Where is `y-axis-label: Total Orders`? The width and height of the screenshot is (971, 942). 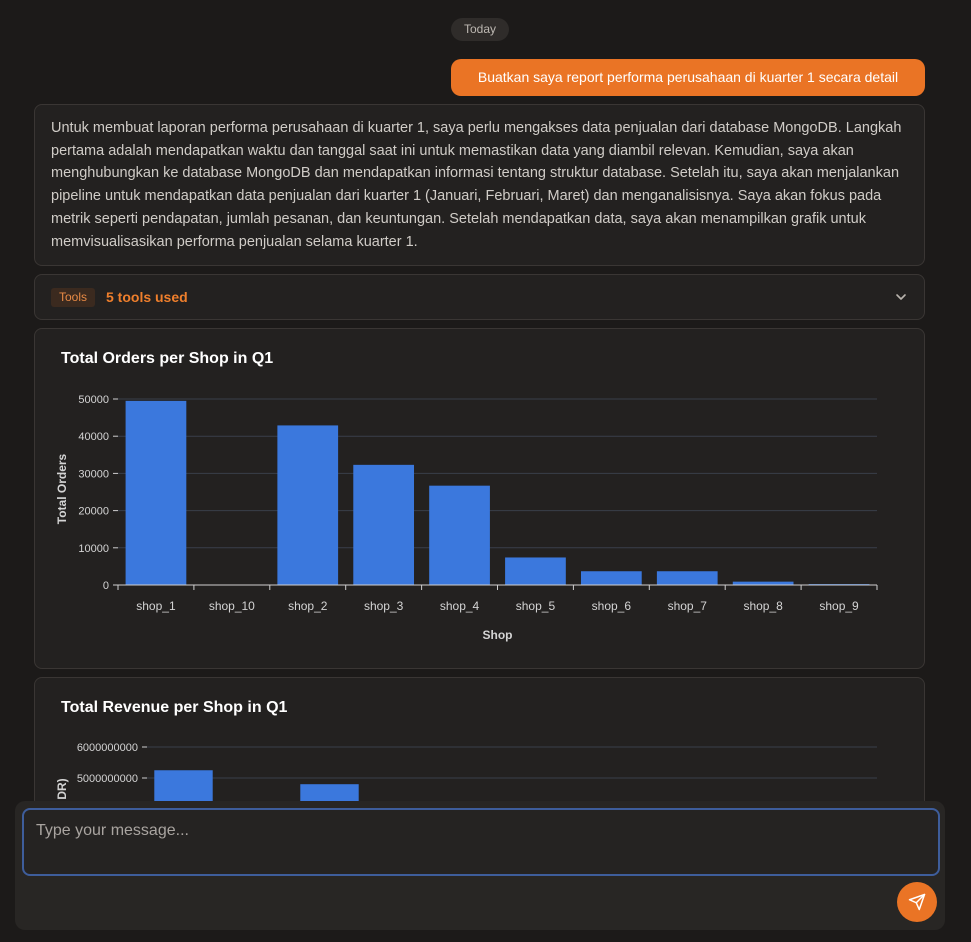 y-axis-label: Total Orders is located at coordinates (62, 488).